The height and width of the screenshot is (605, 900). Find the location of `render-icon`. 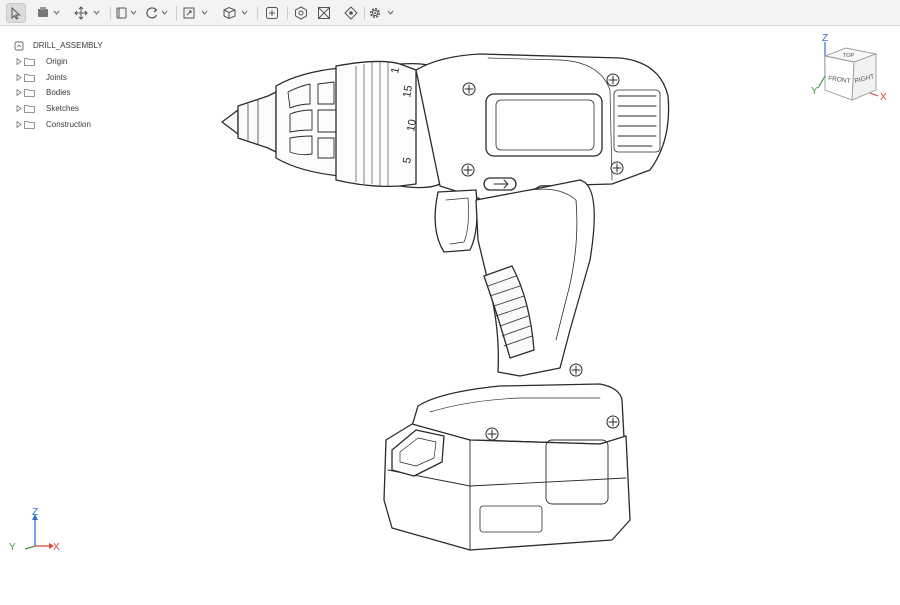

render-icon is located at coordinates (301, 13).